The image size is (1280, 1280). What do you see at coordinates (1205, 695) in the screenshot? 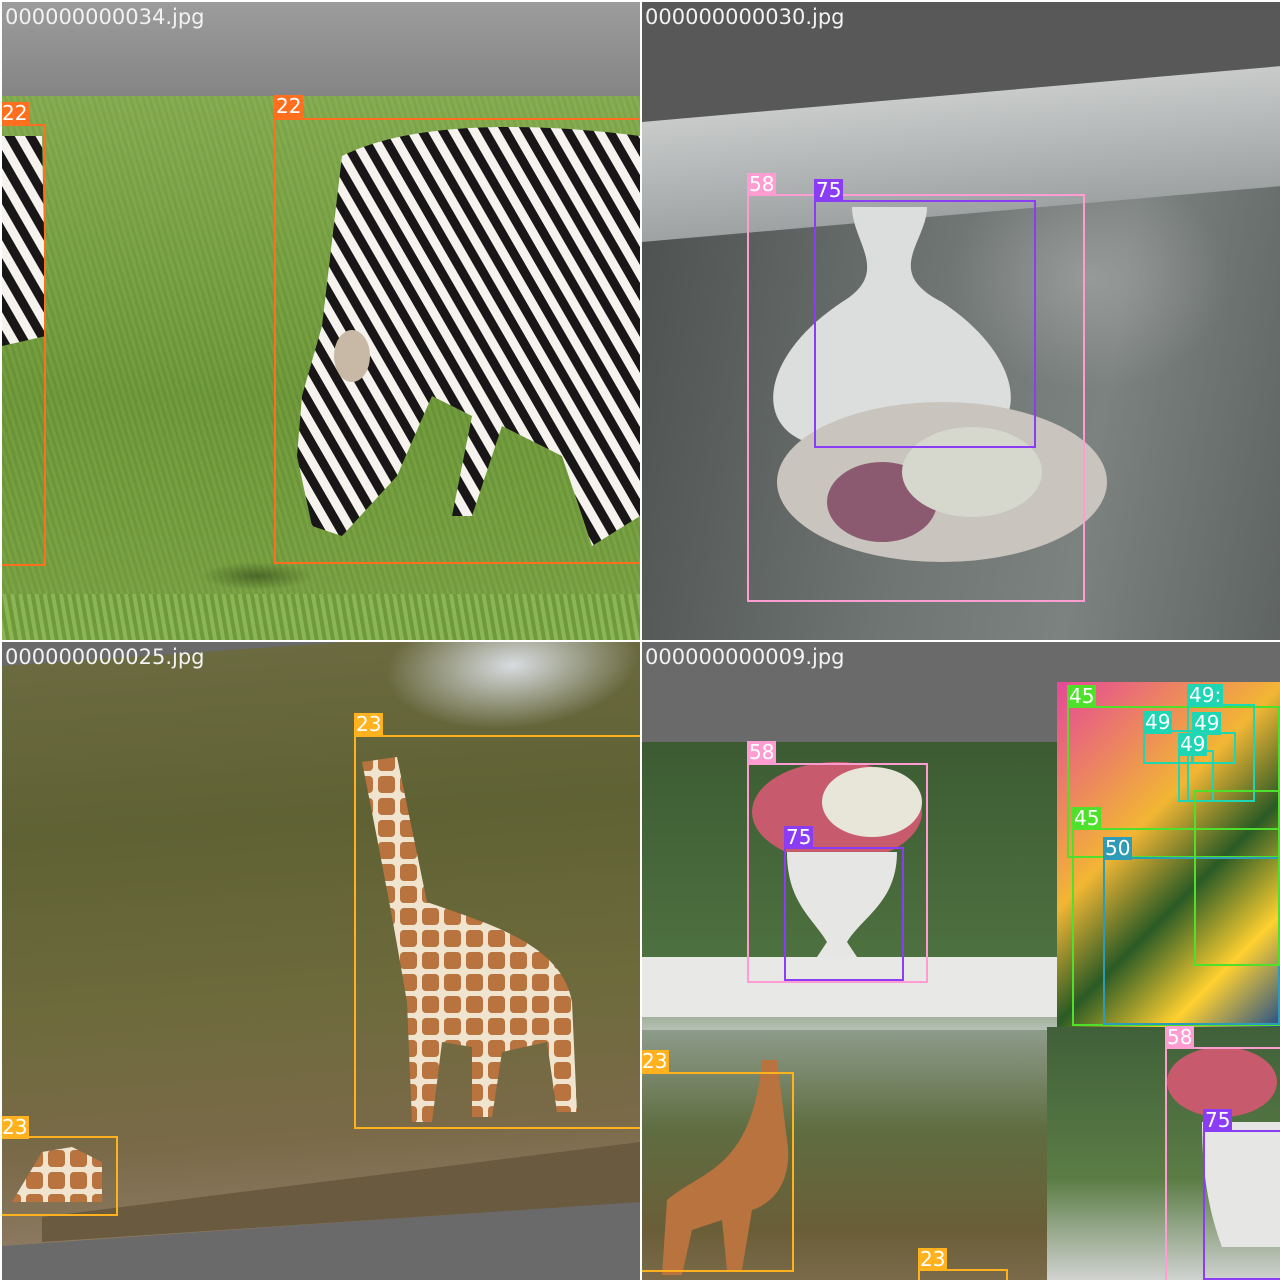
I see `detection-label-49: 49:` at bounding box center [1205, 695].